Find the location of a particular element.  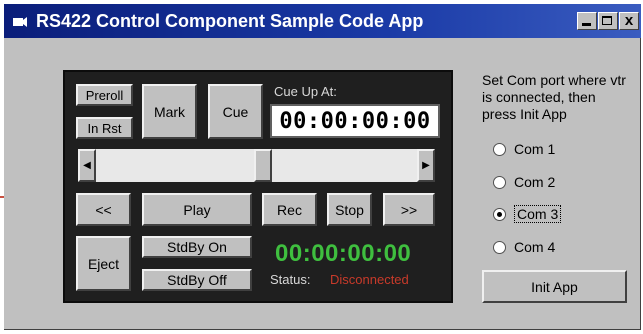

eject-button: Eject is located at coordinates (103, 263).